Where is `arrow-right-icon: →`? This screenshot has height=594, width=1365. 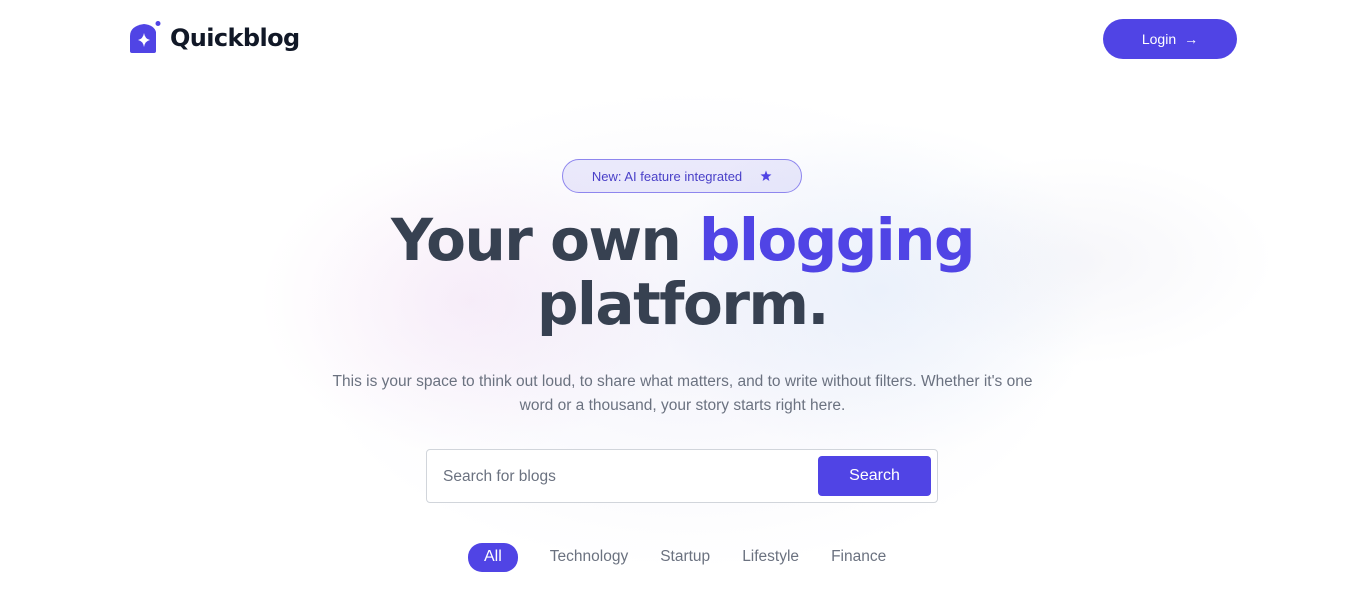
arrow-right-icon: → is located at coordinates (1191, 39).